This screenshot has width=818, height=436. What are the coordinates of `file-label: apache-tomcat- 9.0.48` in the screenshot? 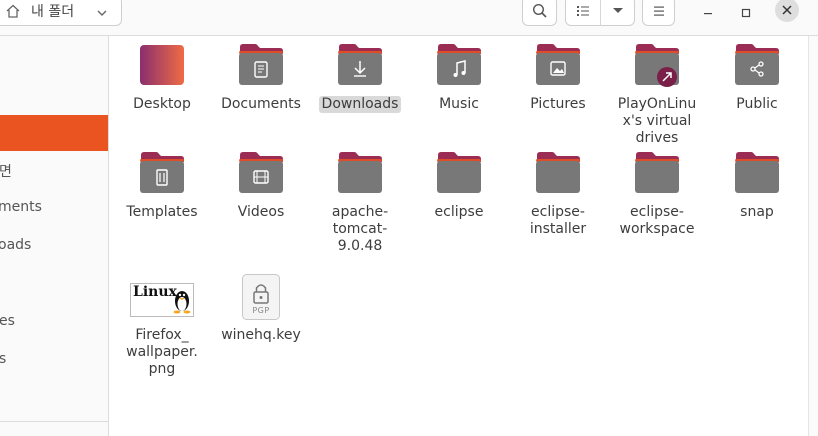 It's located at (360, 229).